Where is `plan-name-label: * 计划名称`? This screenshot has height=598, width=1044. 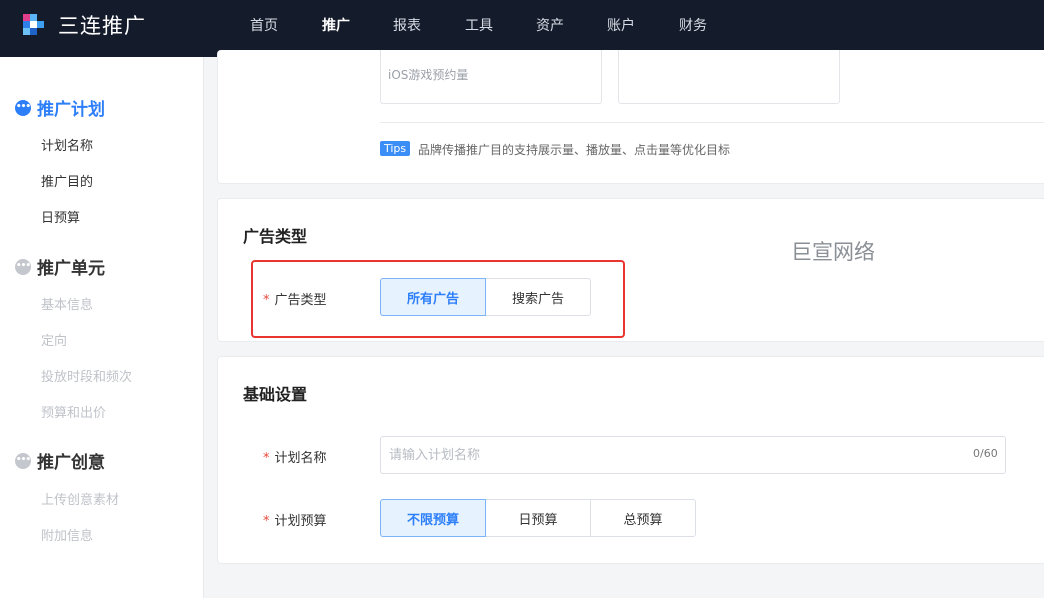
plan-name-label: * 计划名称 is located at coordinates (295, 458).